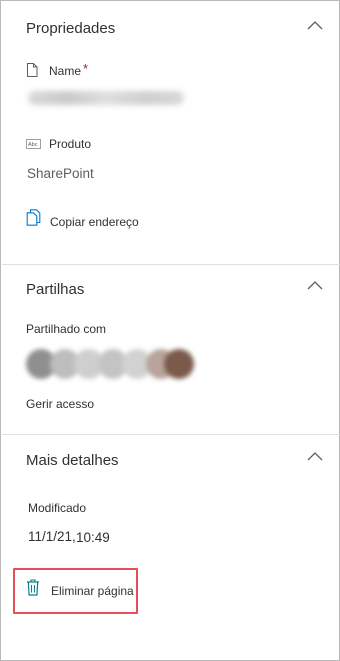  I want to click on svg-text: Abc, so click(33, 145).